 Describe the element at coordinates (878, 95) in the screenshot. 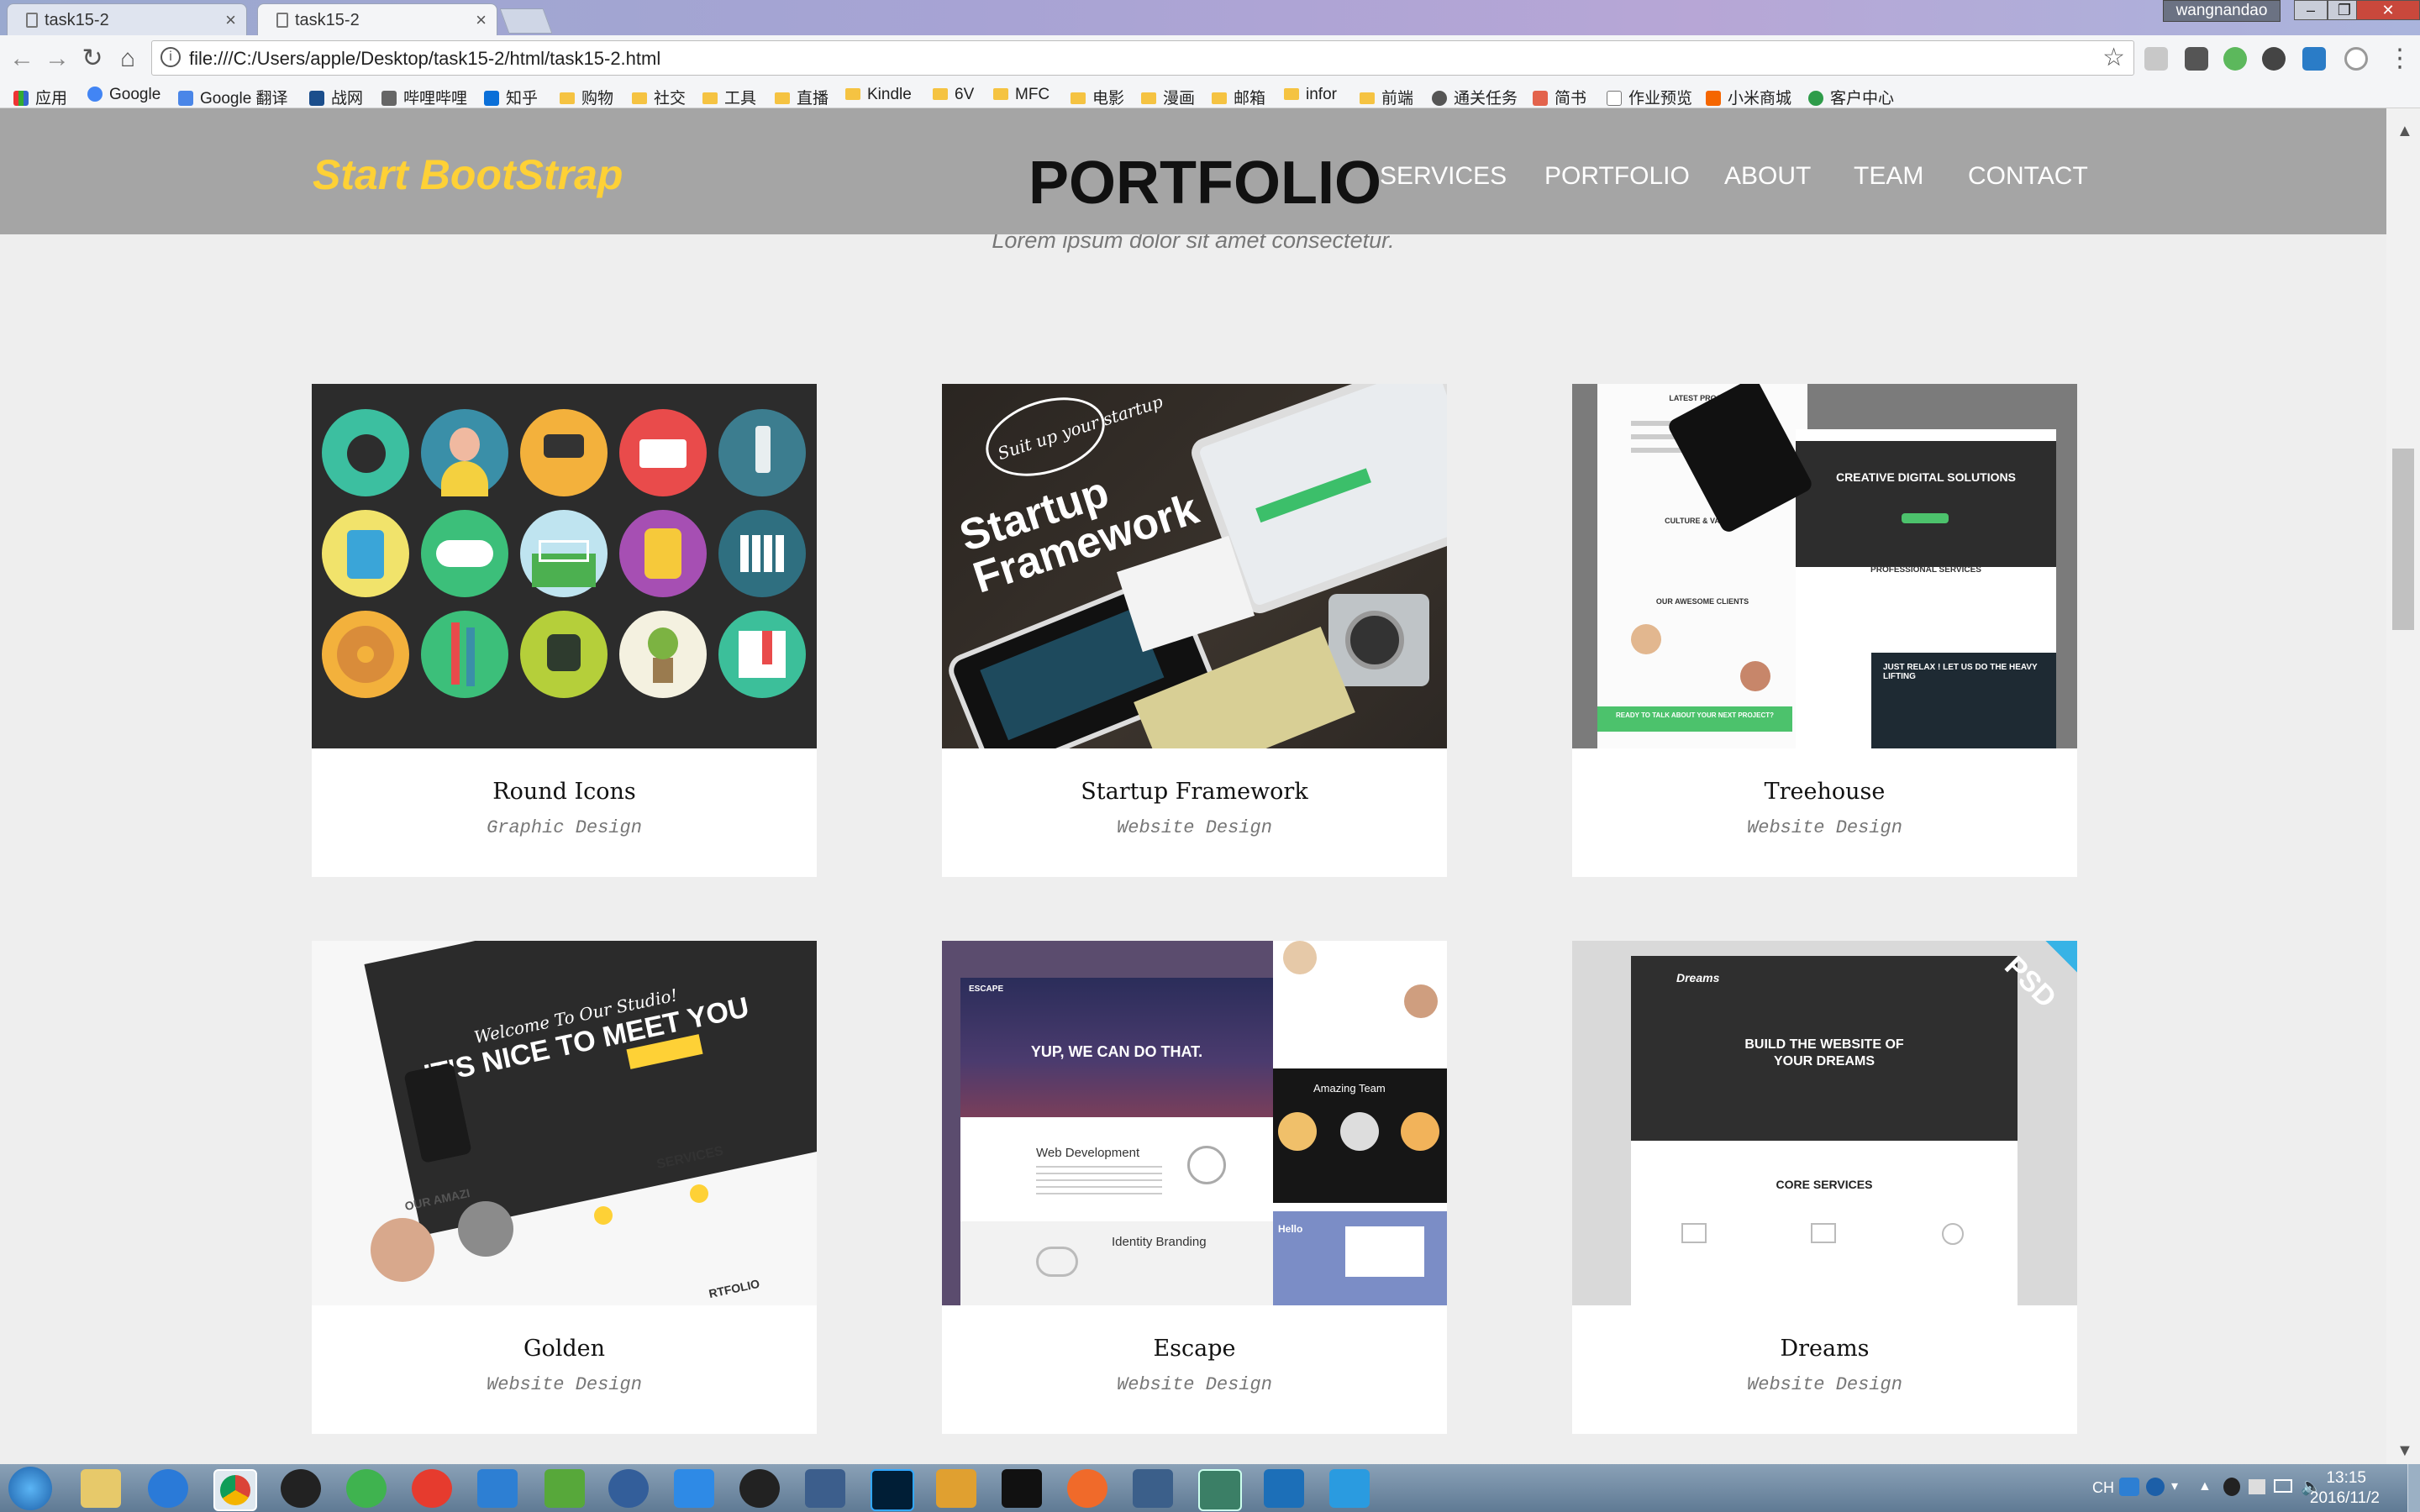

I see `bookmark-folder: Kindle` at that location.